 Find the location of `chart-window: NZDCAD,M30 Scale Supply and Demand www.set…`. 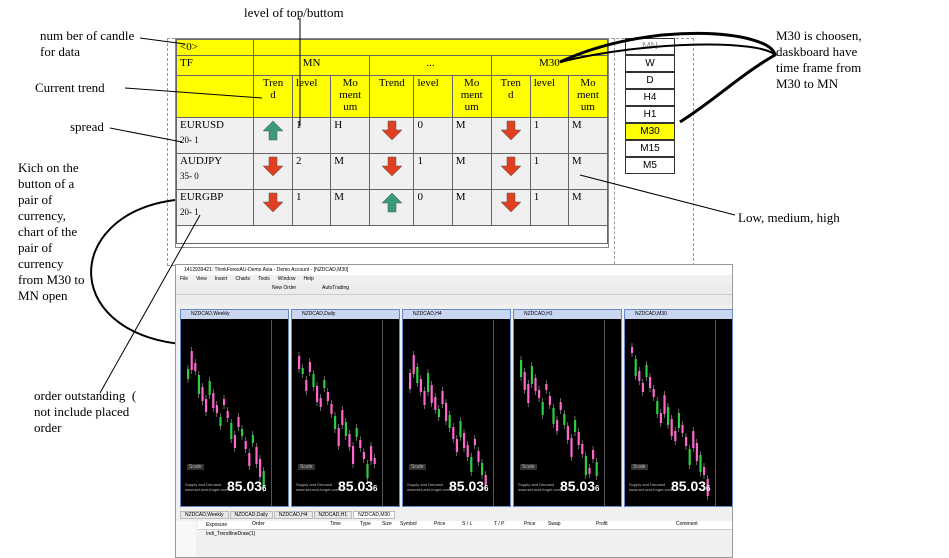

chart-window: NZDCAD,M30 Scale Supply and Demand www.set… is located at coordinates (678, 408).